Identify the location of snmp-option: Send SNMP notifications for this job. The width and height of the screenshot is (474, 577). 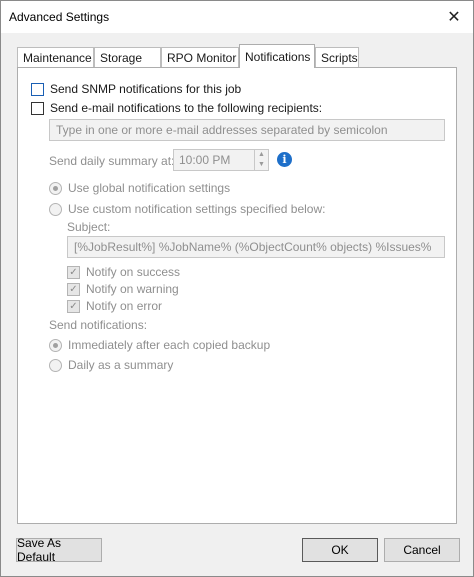
(136, 89).